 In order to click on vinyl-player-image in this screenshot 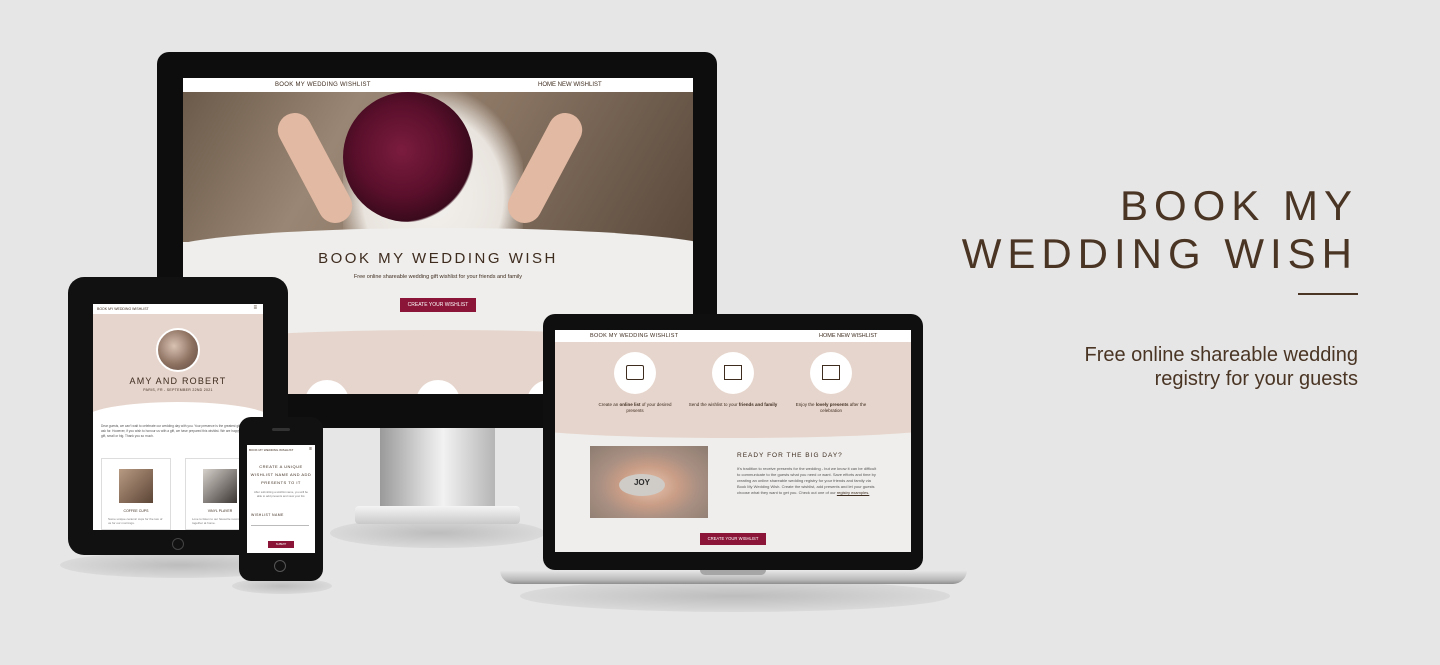, I will do `click(220, 486)`.